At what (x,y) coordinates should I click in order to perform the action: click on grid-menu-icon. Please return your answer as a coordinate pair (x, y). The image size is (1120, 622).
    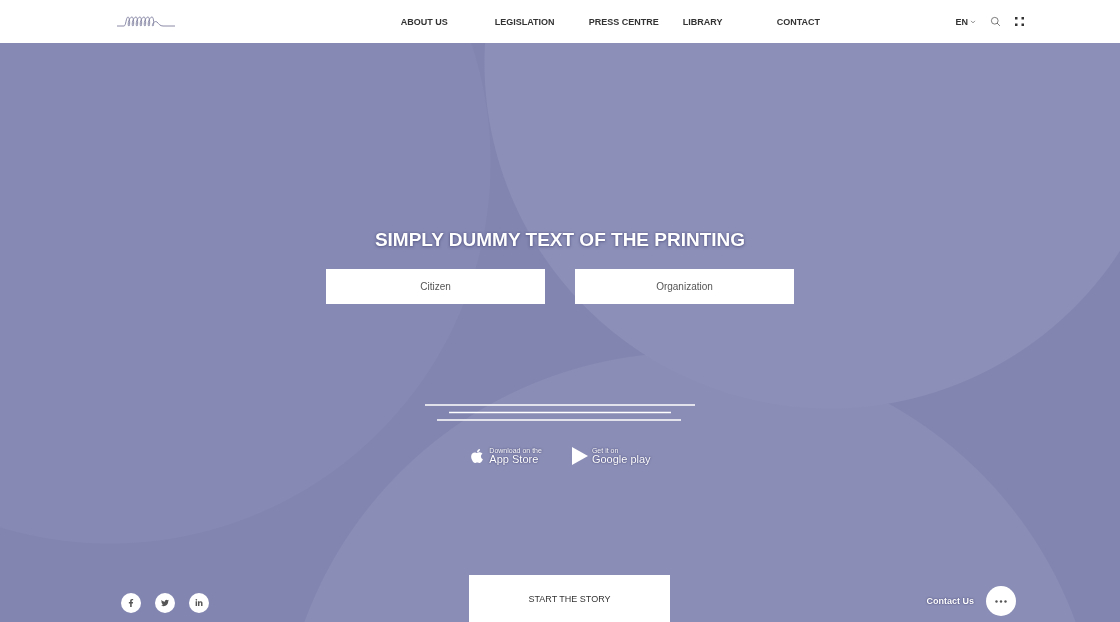
    Looking at the image, I should click on (1019, 21).